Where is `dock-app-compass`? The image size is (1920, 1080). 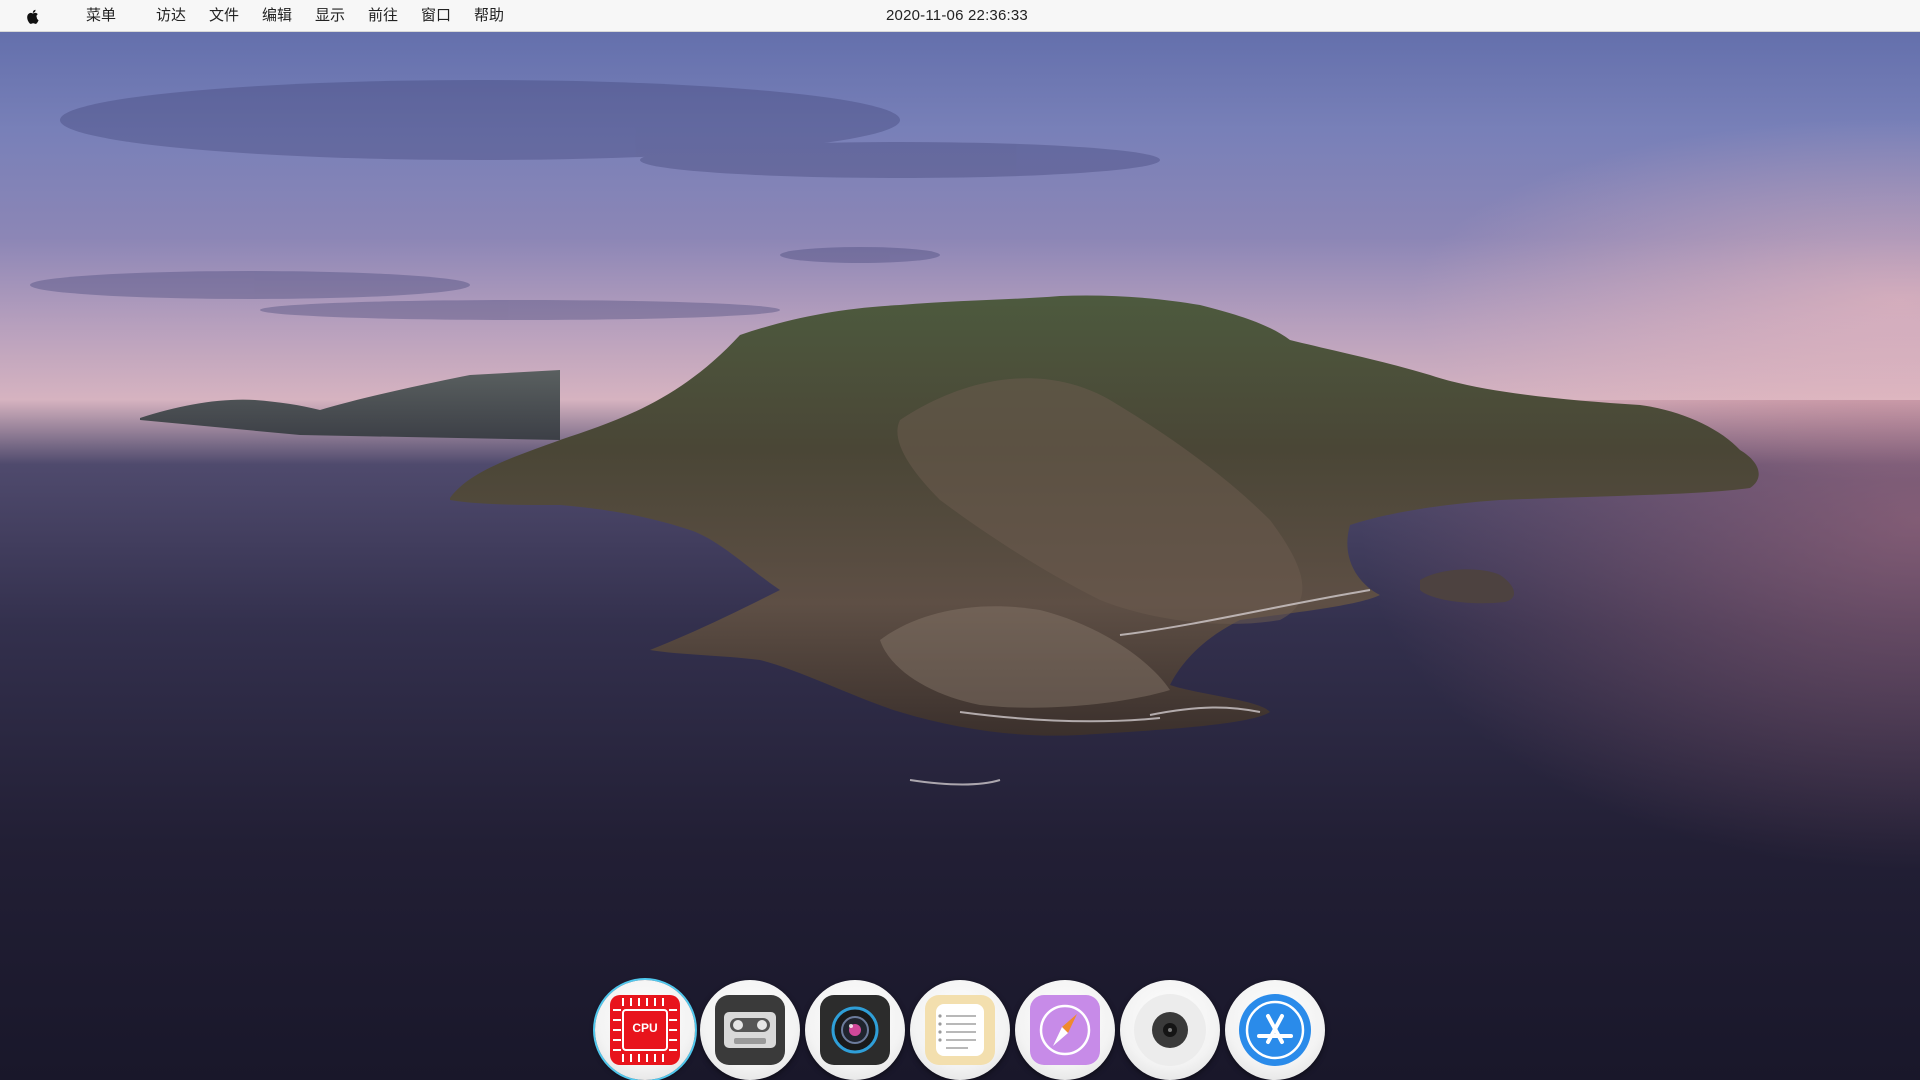
dock-app-compass is located at coordinates (1065, 1030).